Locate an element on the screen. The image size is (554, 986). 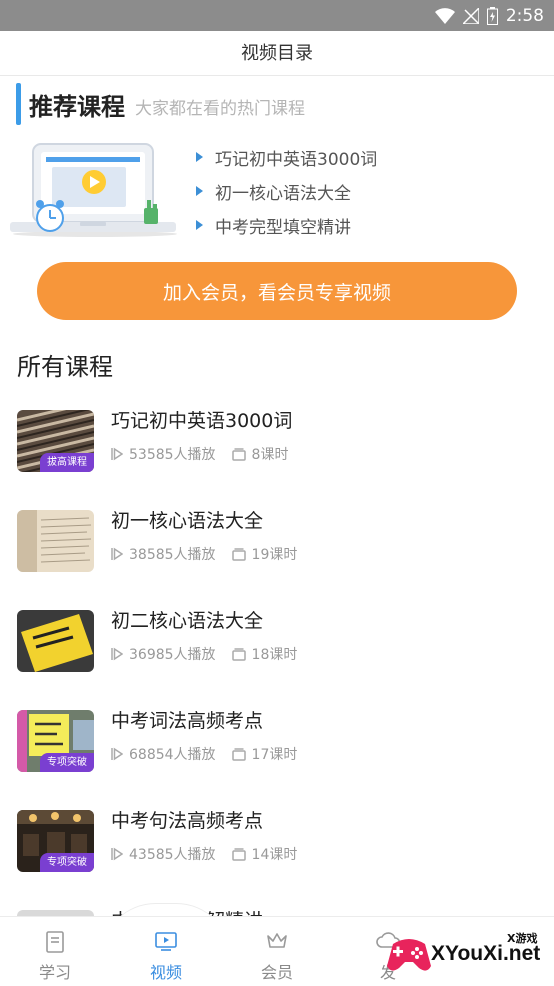
play-count: 36985人播放 is located at coordinates (172, 655).